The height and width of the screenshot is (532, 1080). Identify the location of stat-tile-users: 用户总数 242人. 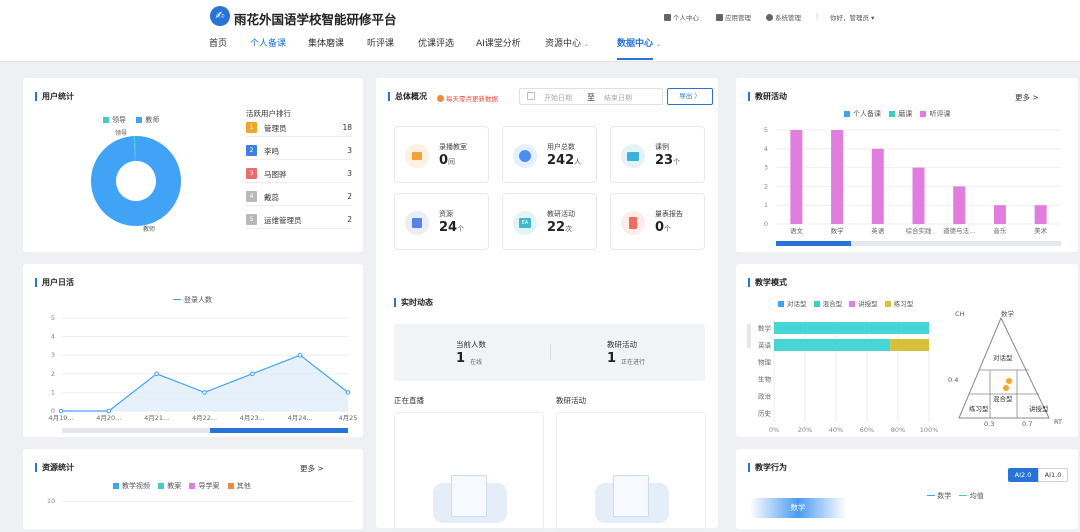
(549, 154).